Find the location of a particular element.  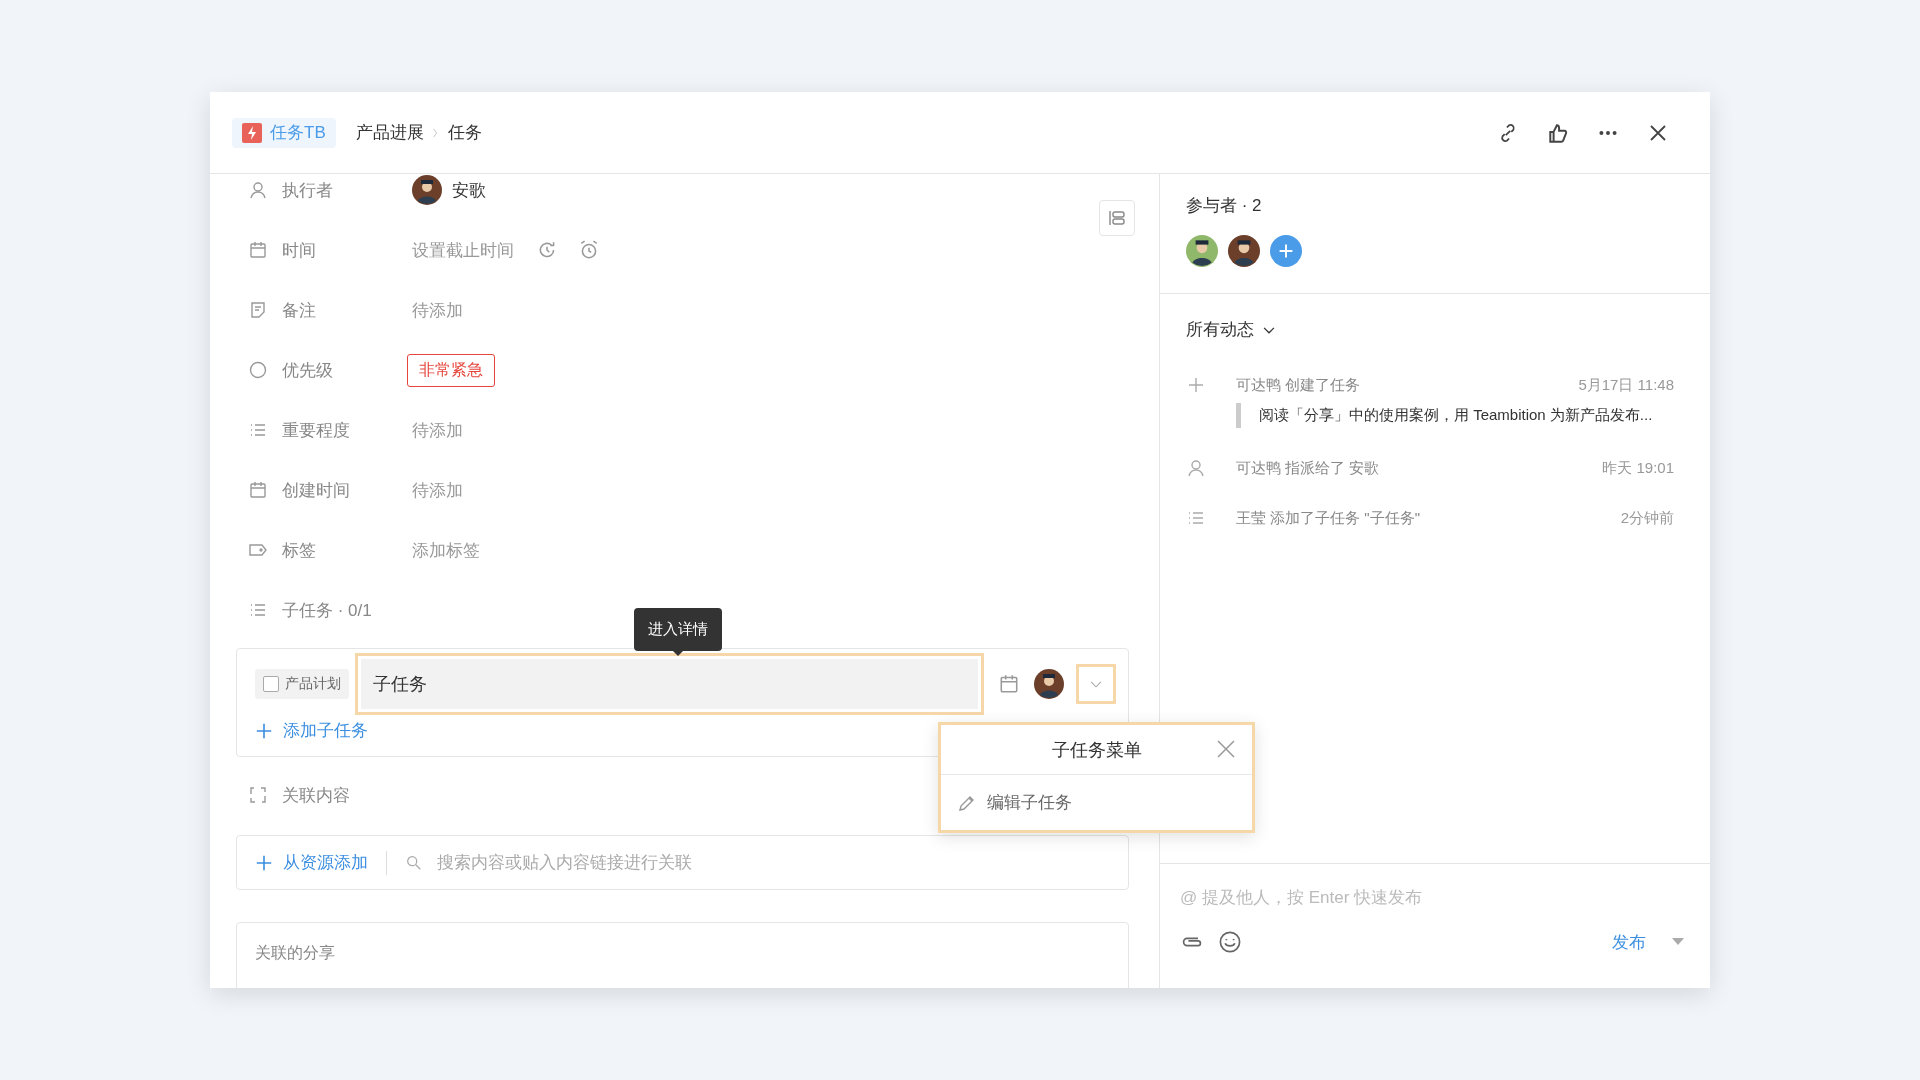

activity-text: 可达鸭 指派给了 安歌 is located at coordinates (1308, 468).